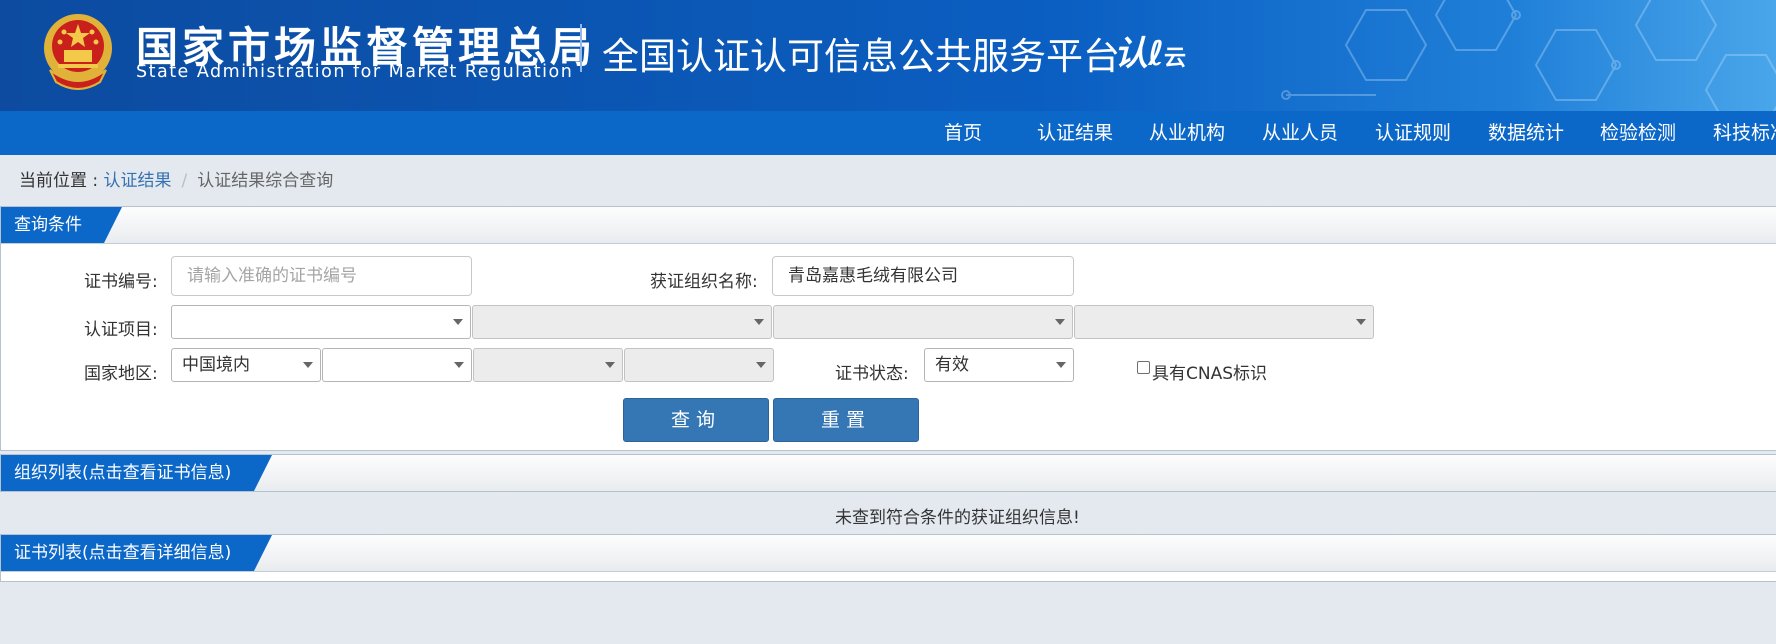 The height and width of the screenshot is (644, 1776). What do you see at coordinates (888, 133) in the screenshot?
I see `main-nav: 首页 认证结果 从业机构 从业人员 认证规则 数据统计 检验检测 科技标准` at bounding box center [888, 133].